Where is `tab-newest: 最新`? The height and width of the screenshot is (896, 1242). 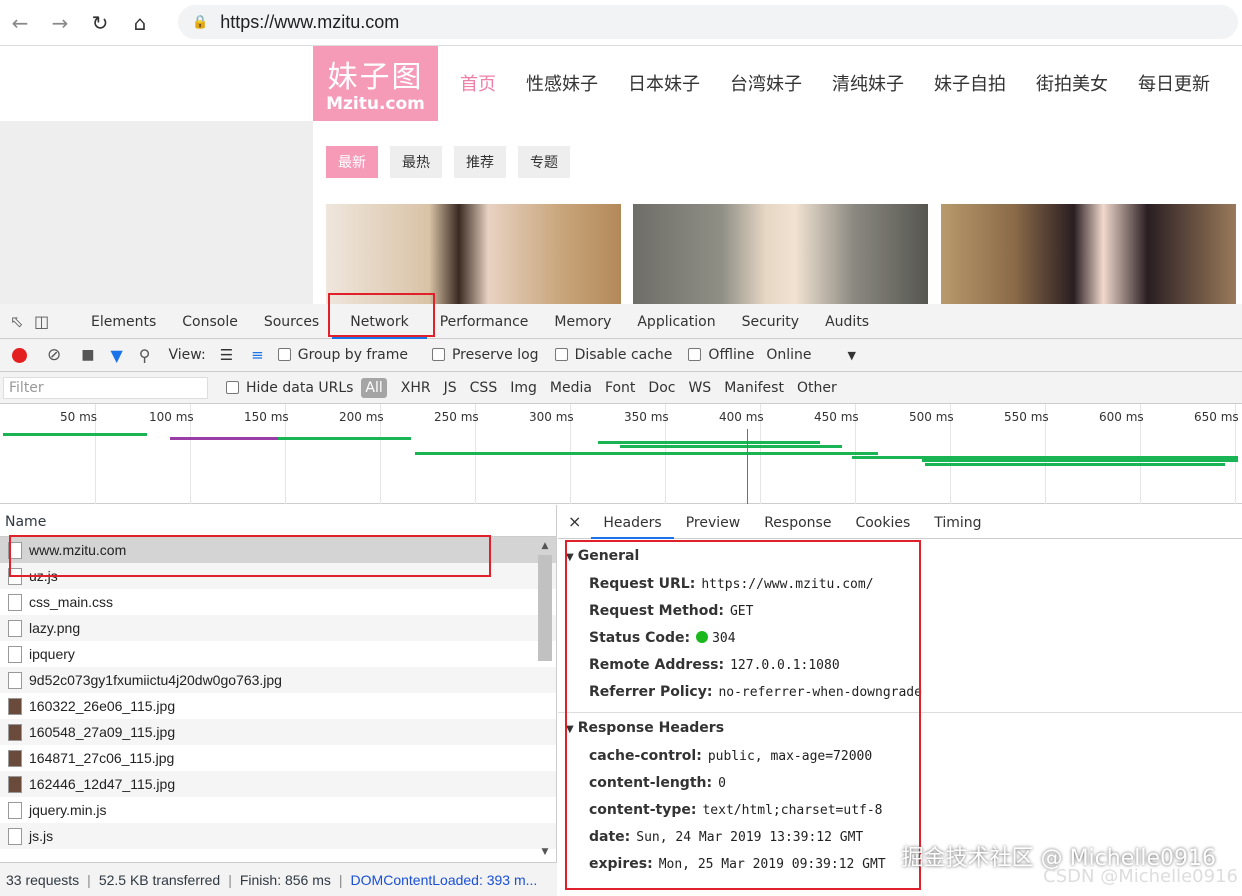
tab-newest: 最新 is located at coordinates (352, 162).